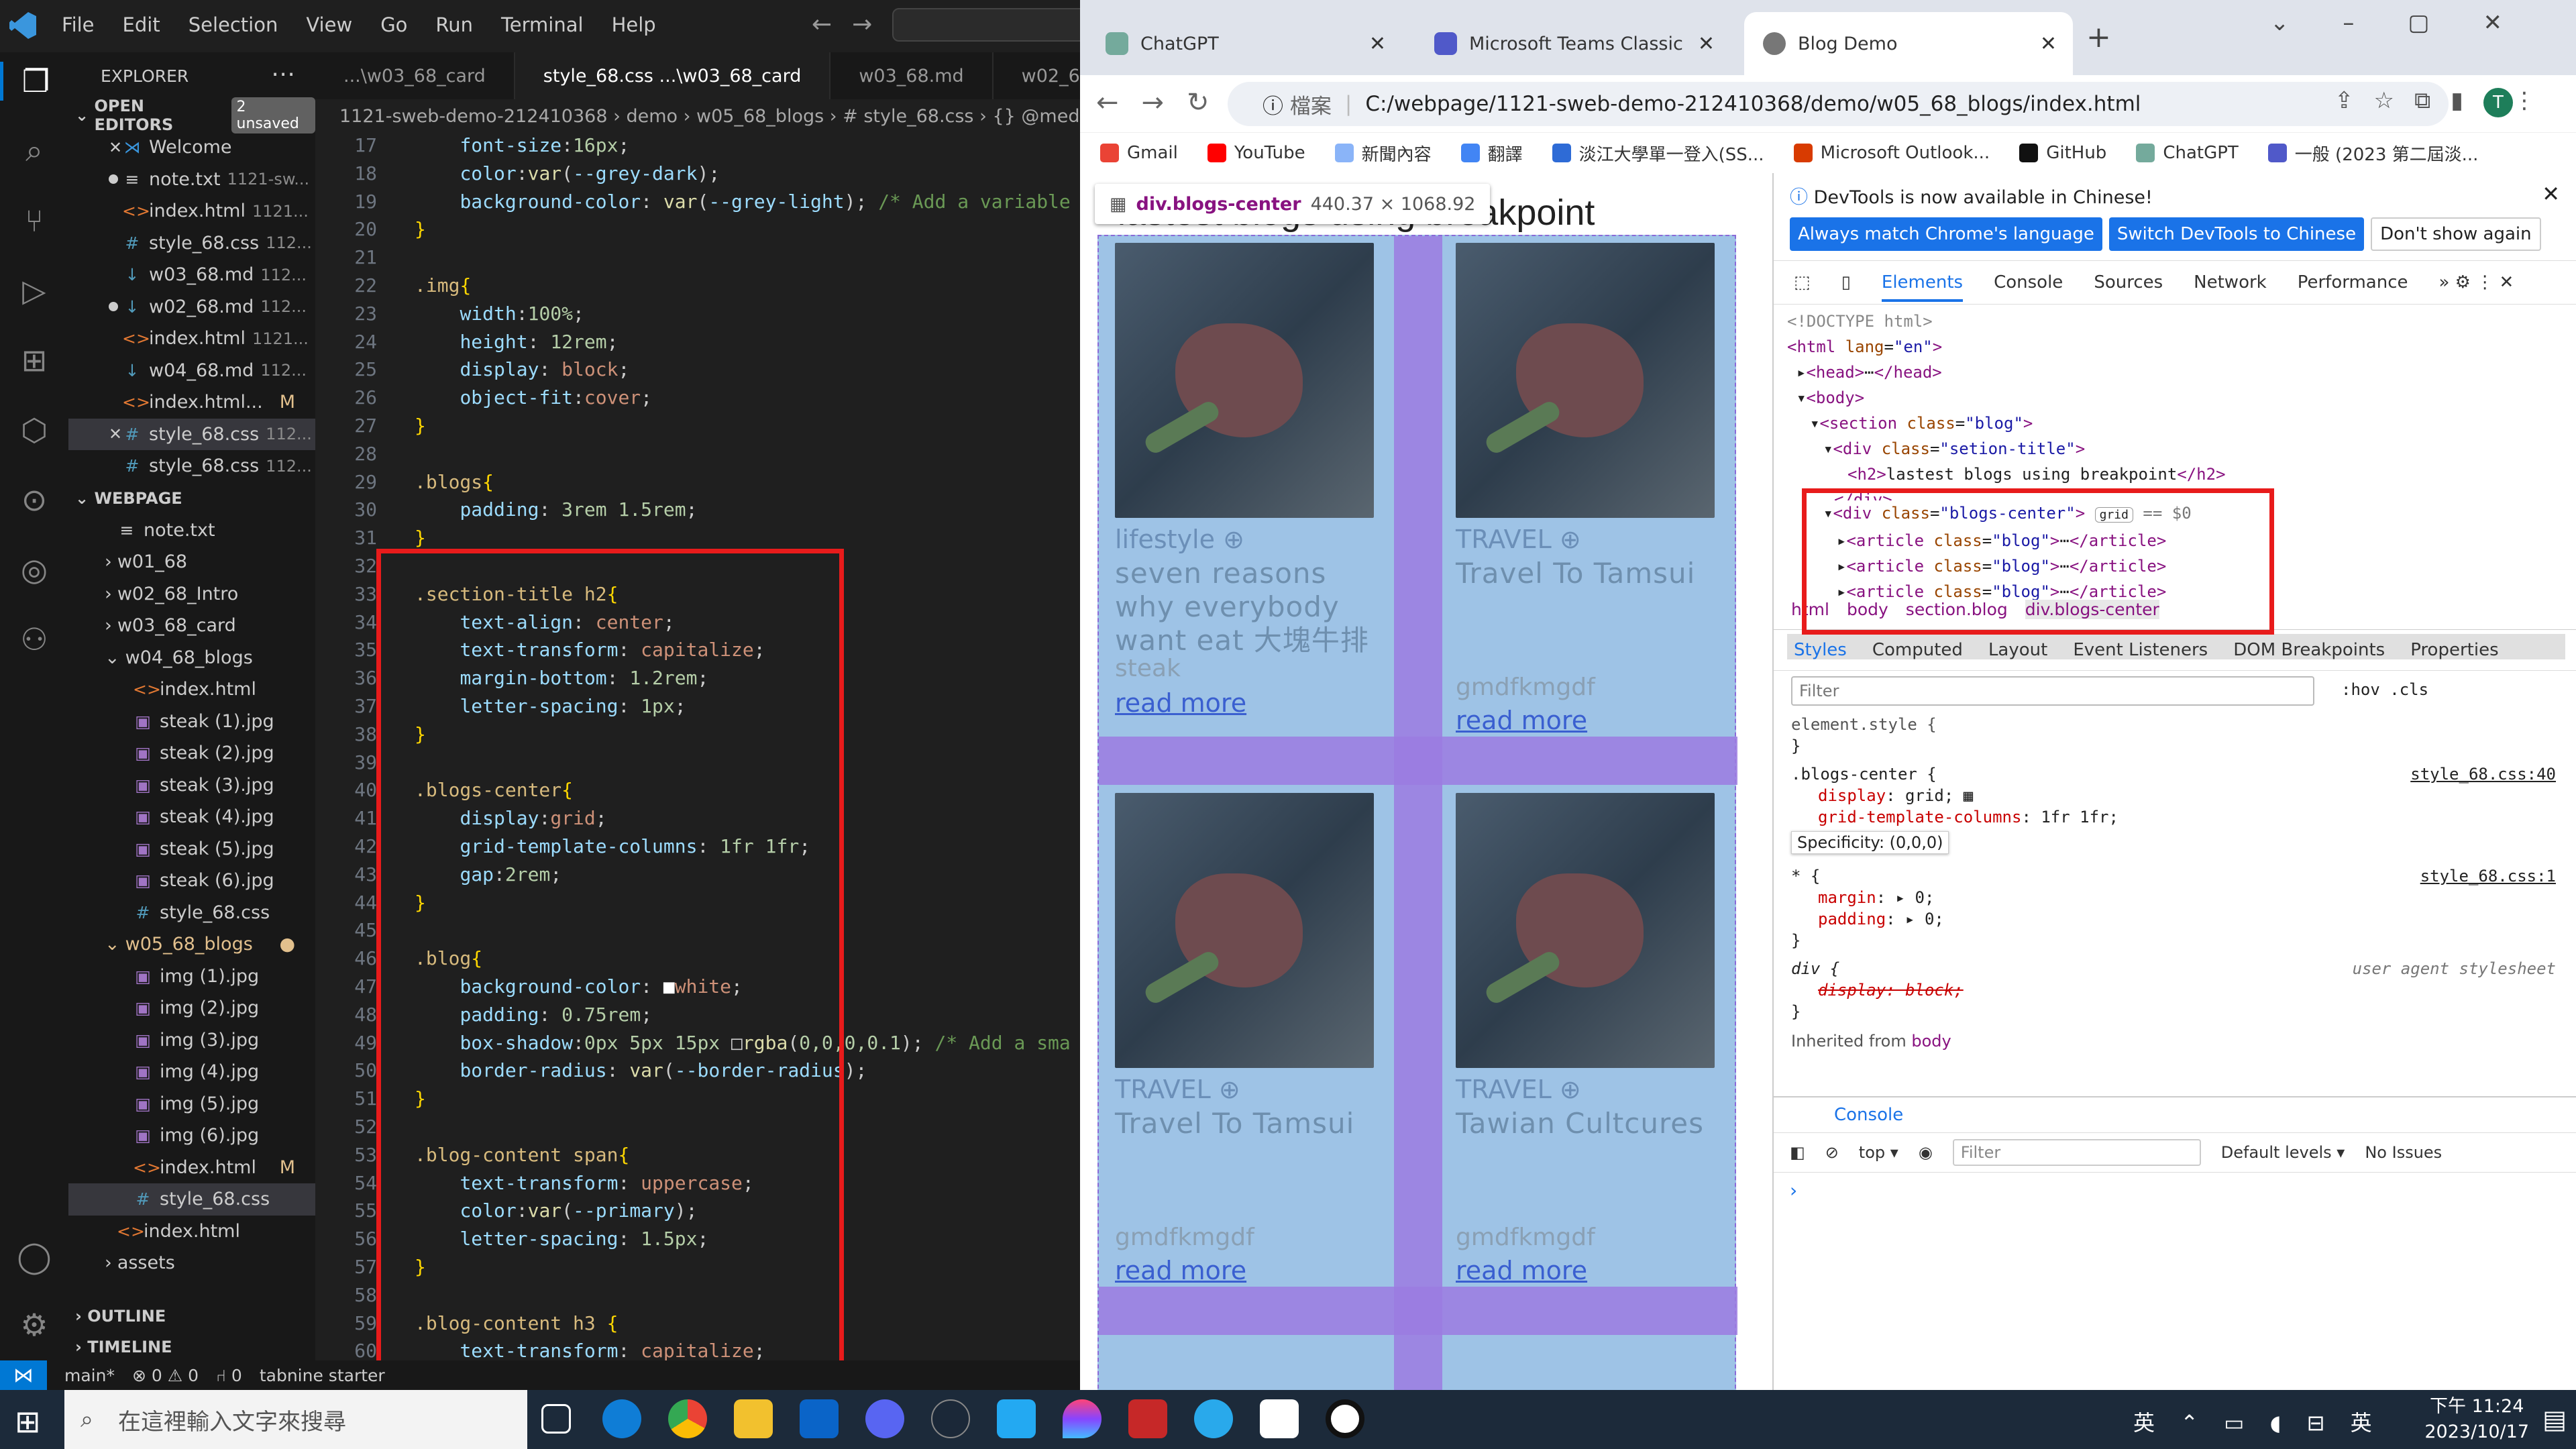 The width and height of the screenshot is (2576, 1449). Describe the element at coordinates (191, 594) in the screenshot. I see `tree-folder: › w02_68_Intro` at that location.